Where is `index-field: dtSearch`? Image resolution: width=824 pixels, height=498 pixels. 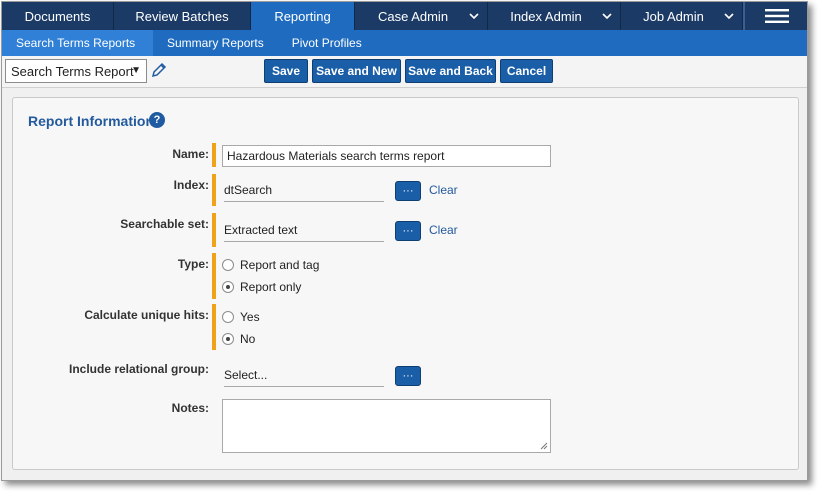 index-field: dtSearch is located at coordinates (304, 190).